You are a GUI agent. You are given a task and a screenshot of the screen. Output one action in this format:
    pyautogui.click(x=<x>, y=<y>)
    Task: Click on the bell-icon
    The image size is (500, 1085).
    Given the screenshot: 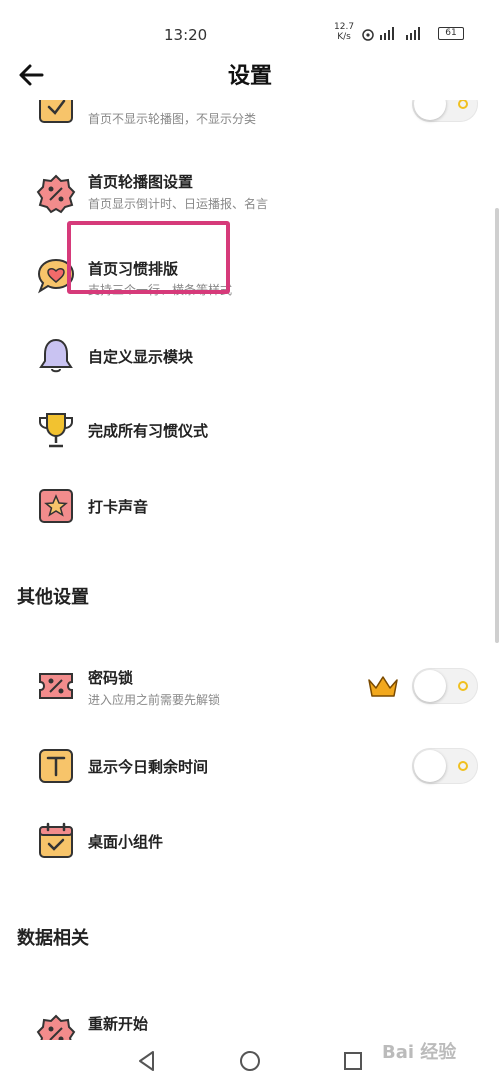 What is the action you would take?
    pyautogui.click(x=56, y=355)
    